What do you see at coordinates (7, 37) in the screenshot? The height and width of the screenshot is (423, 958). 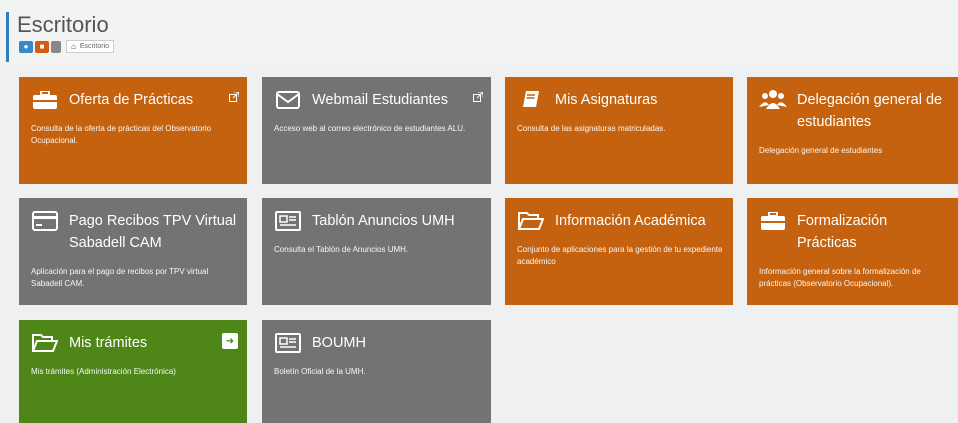 I see `header-accent-bar` at bounding box center [7, 37].